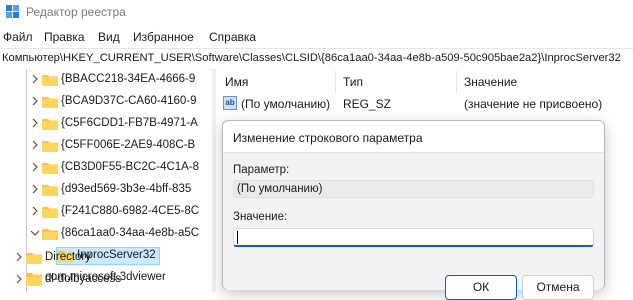  I want to click on string-value-icon: ab, so click(230, 103).